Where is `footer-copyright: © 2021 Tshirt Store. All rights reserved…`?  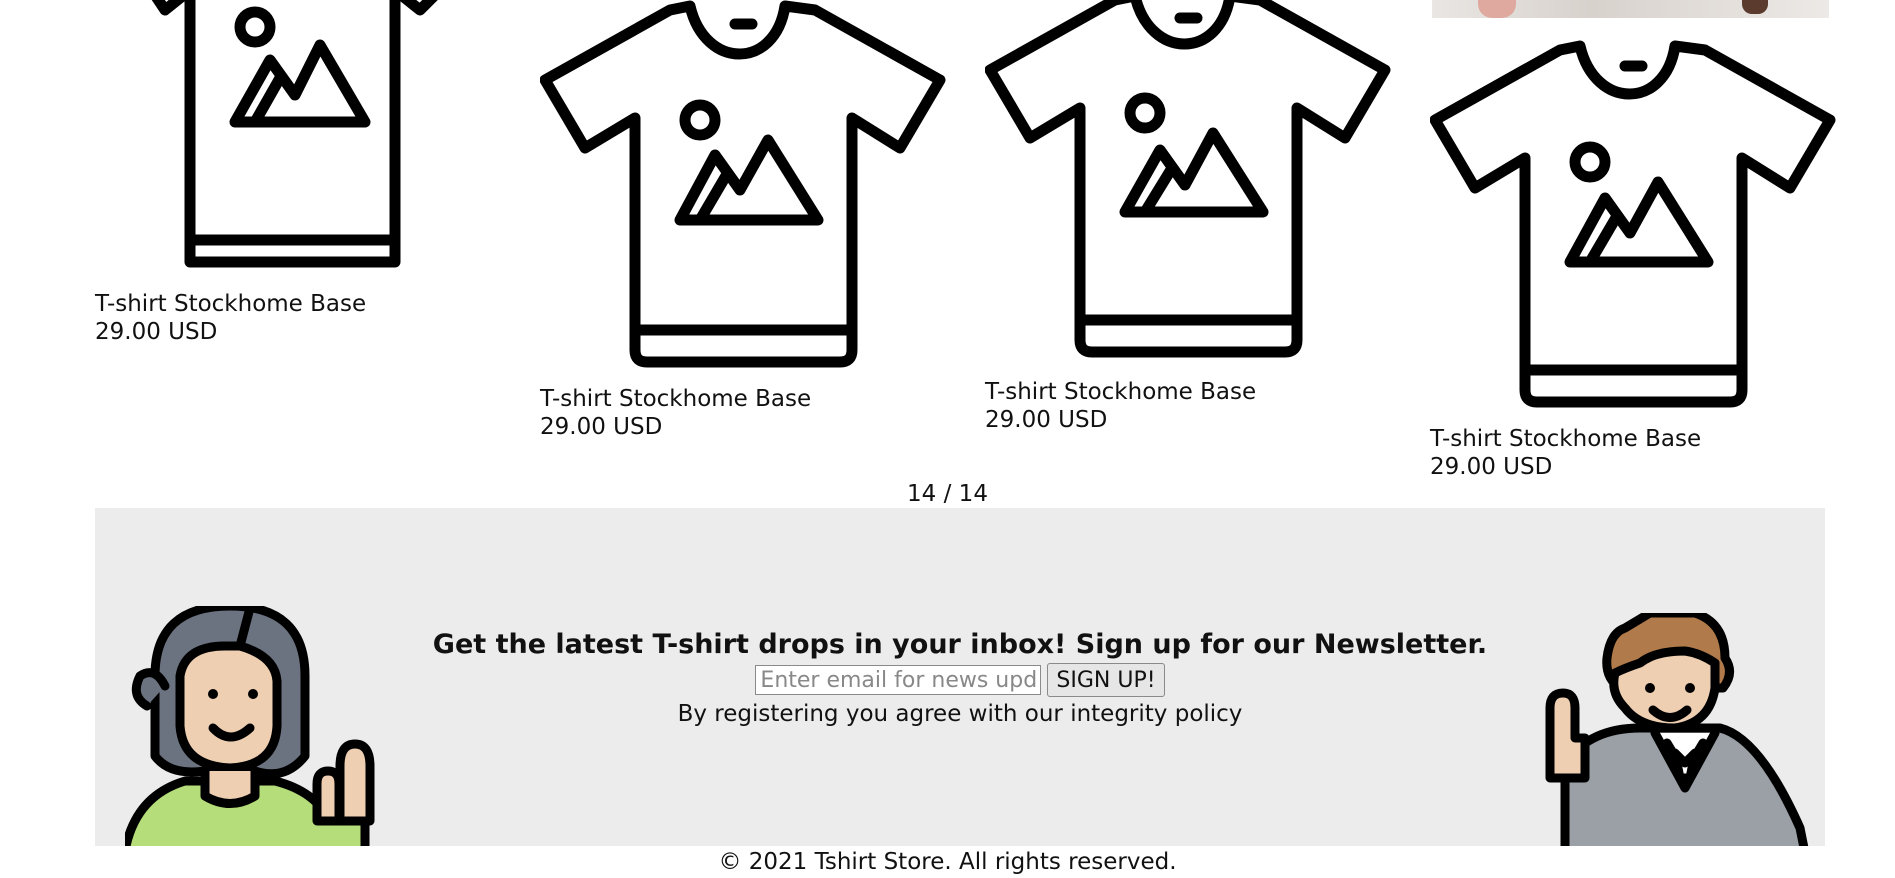 footer-copyright: © 2021 Tshirt Store. All rights reserved… is located at coordinates (947, 862).